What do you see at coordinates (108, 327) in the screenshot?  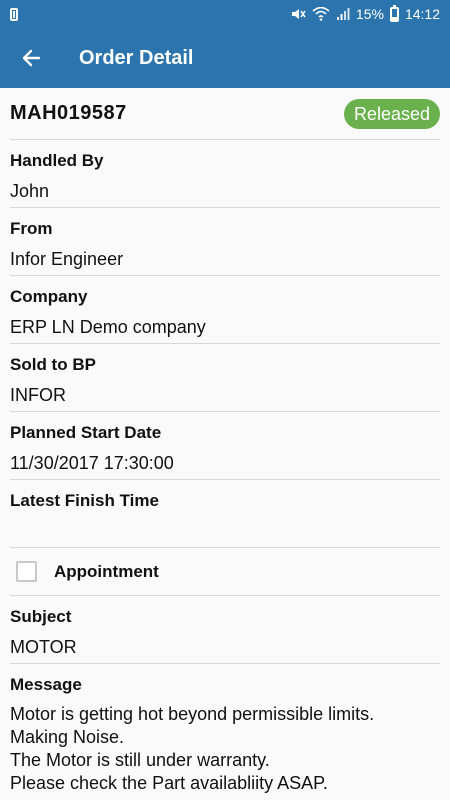 I see `field-value: ERP LN Demo company` at bounding box center [108, 327].